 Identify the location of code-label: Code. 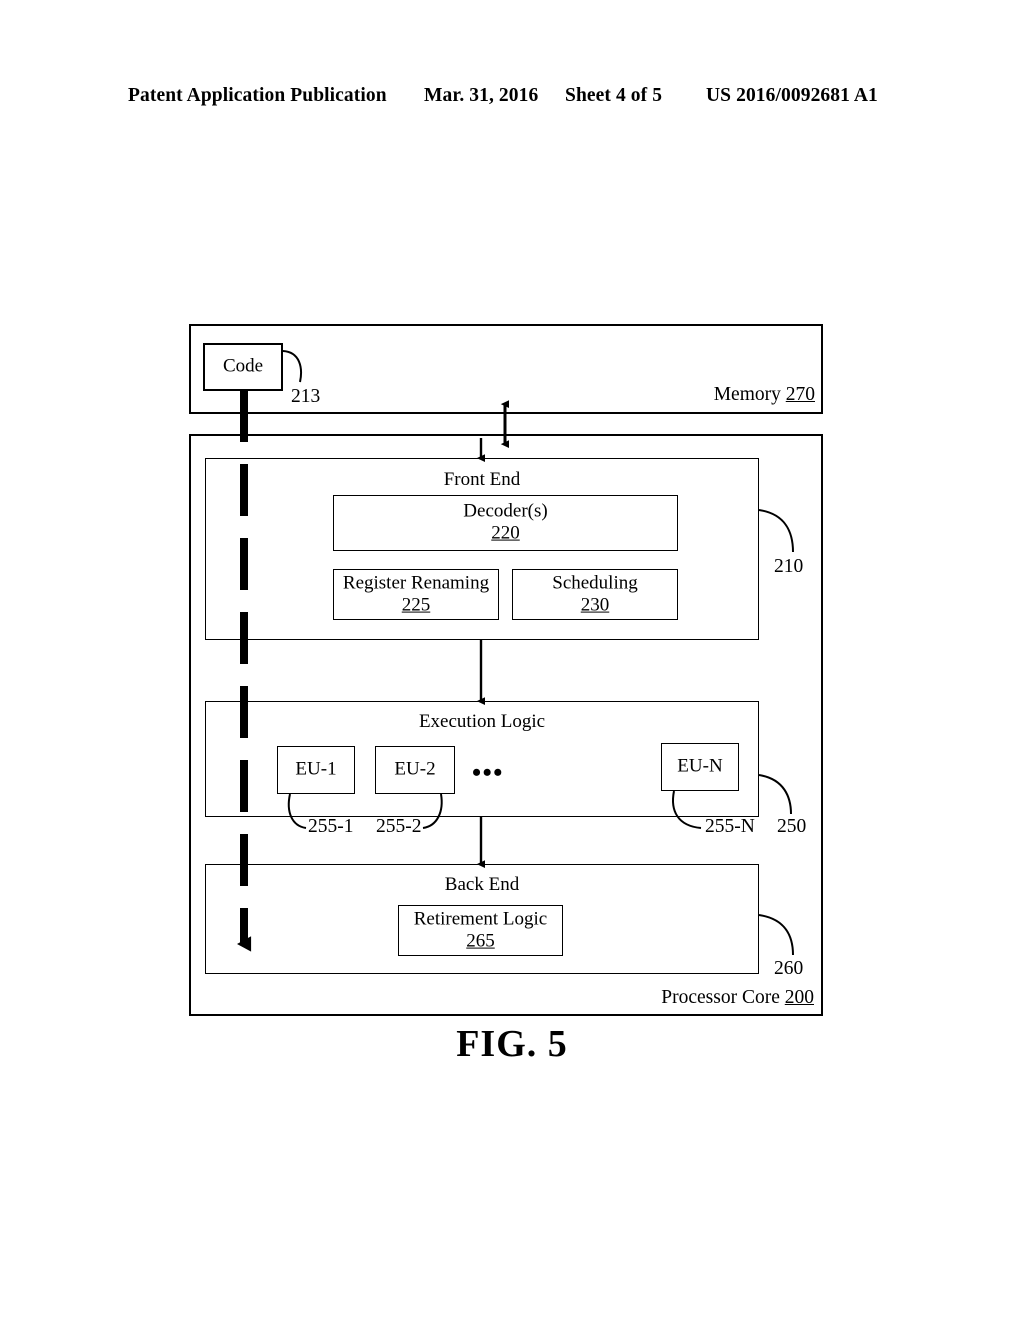
(243, 366).